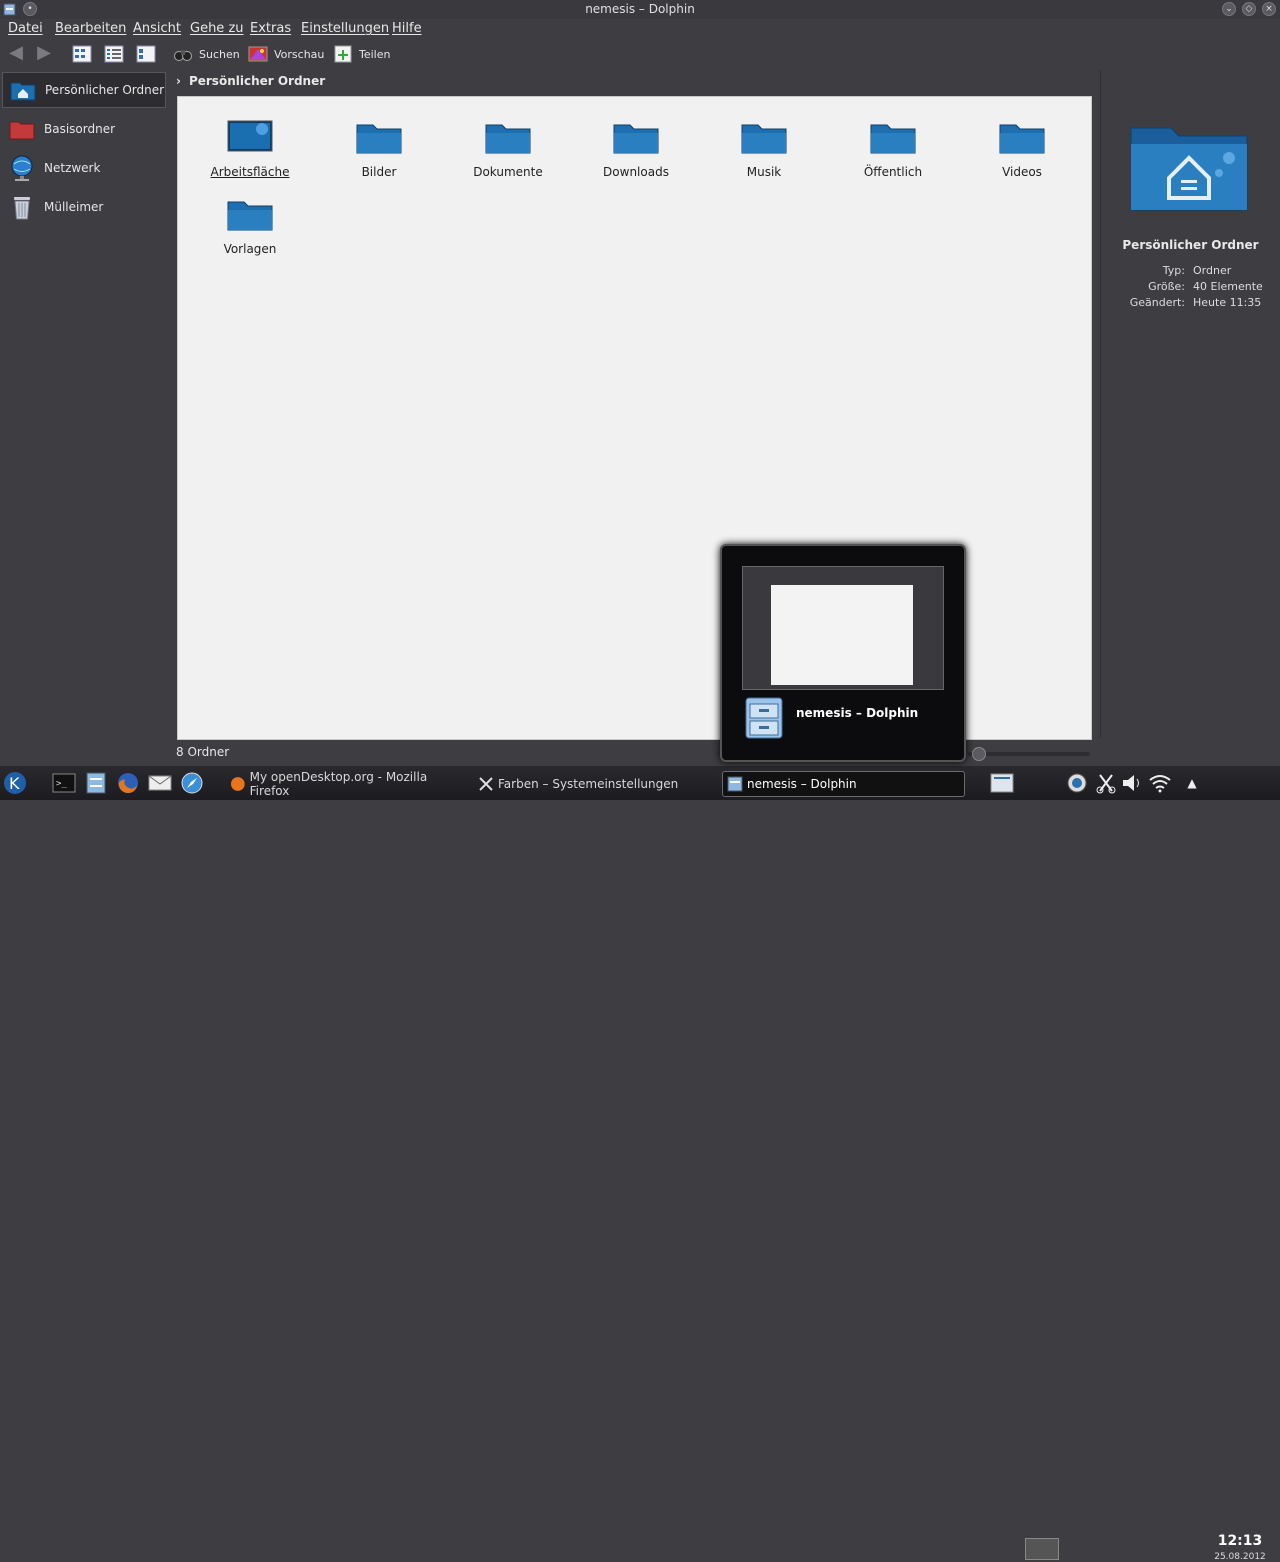  What do you see at coordinates (90, 28) in the screenshot?
I see `menu-bearbeiten: Bearbeiten` at bounding box center [90, 28].